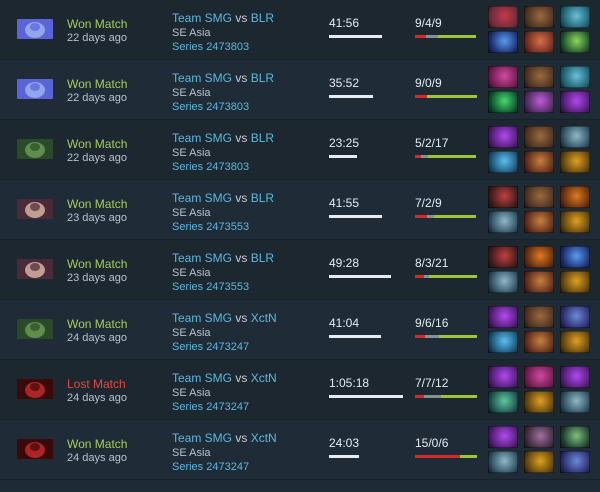 The image size is (600, 492). Describe the element at coordinates (96, 384) in the screenshot. I see `match-result: Lost Match` at that location.